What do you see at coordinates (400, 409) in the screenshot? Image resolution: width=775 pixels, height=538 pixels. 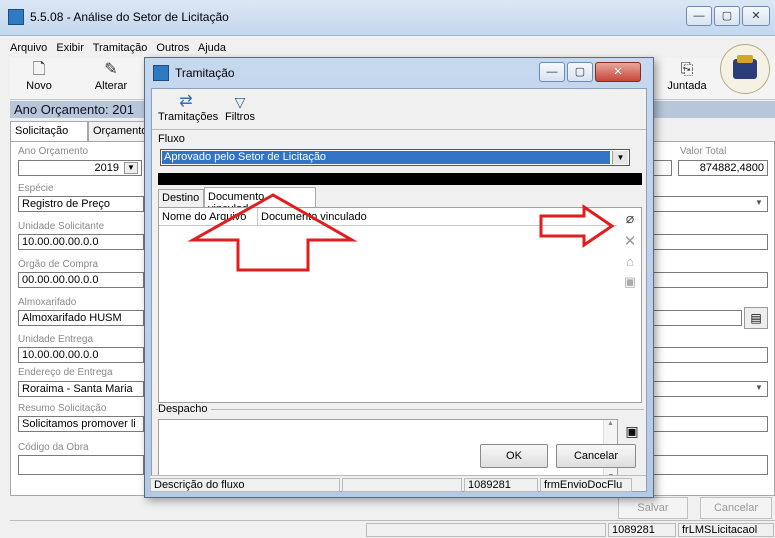 I see `despacho-divider` at bounding box center [400, 409].